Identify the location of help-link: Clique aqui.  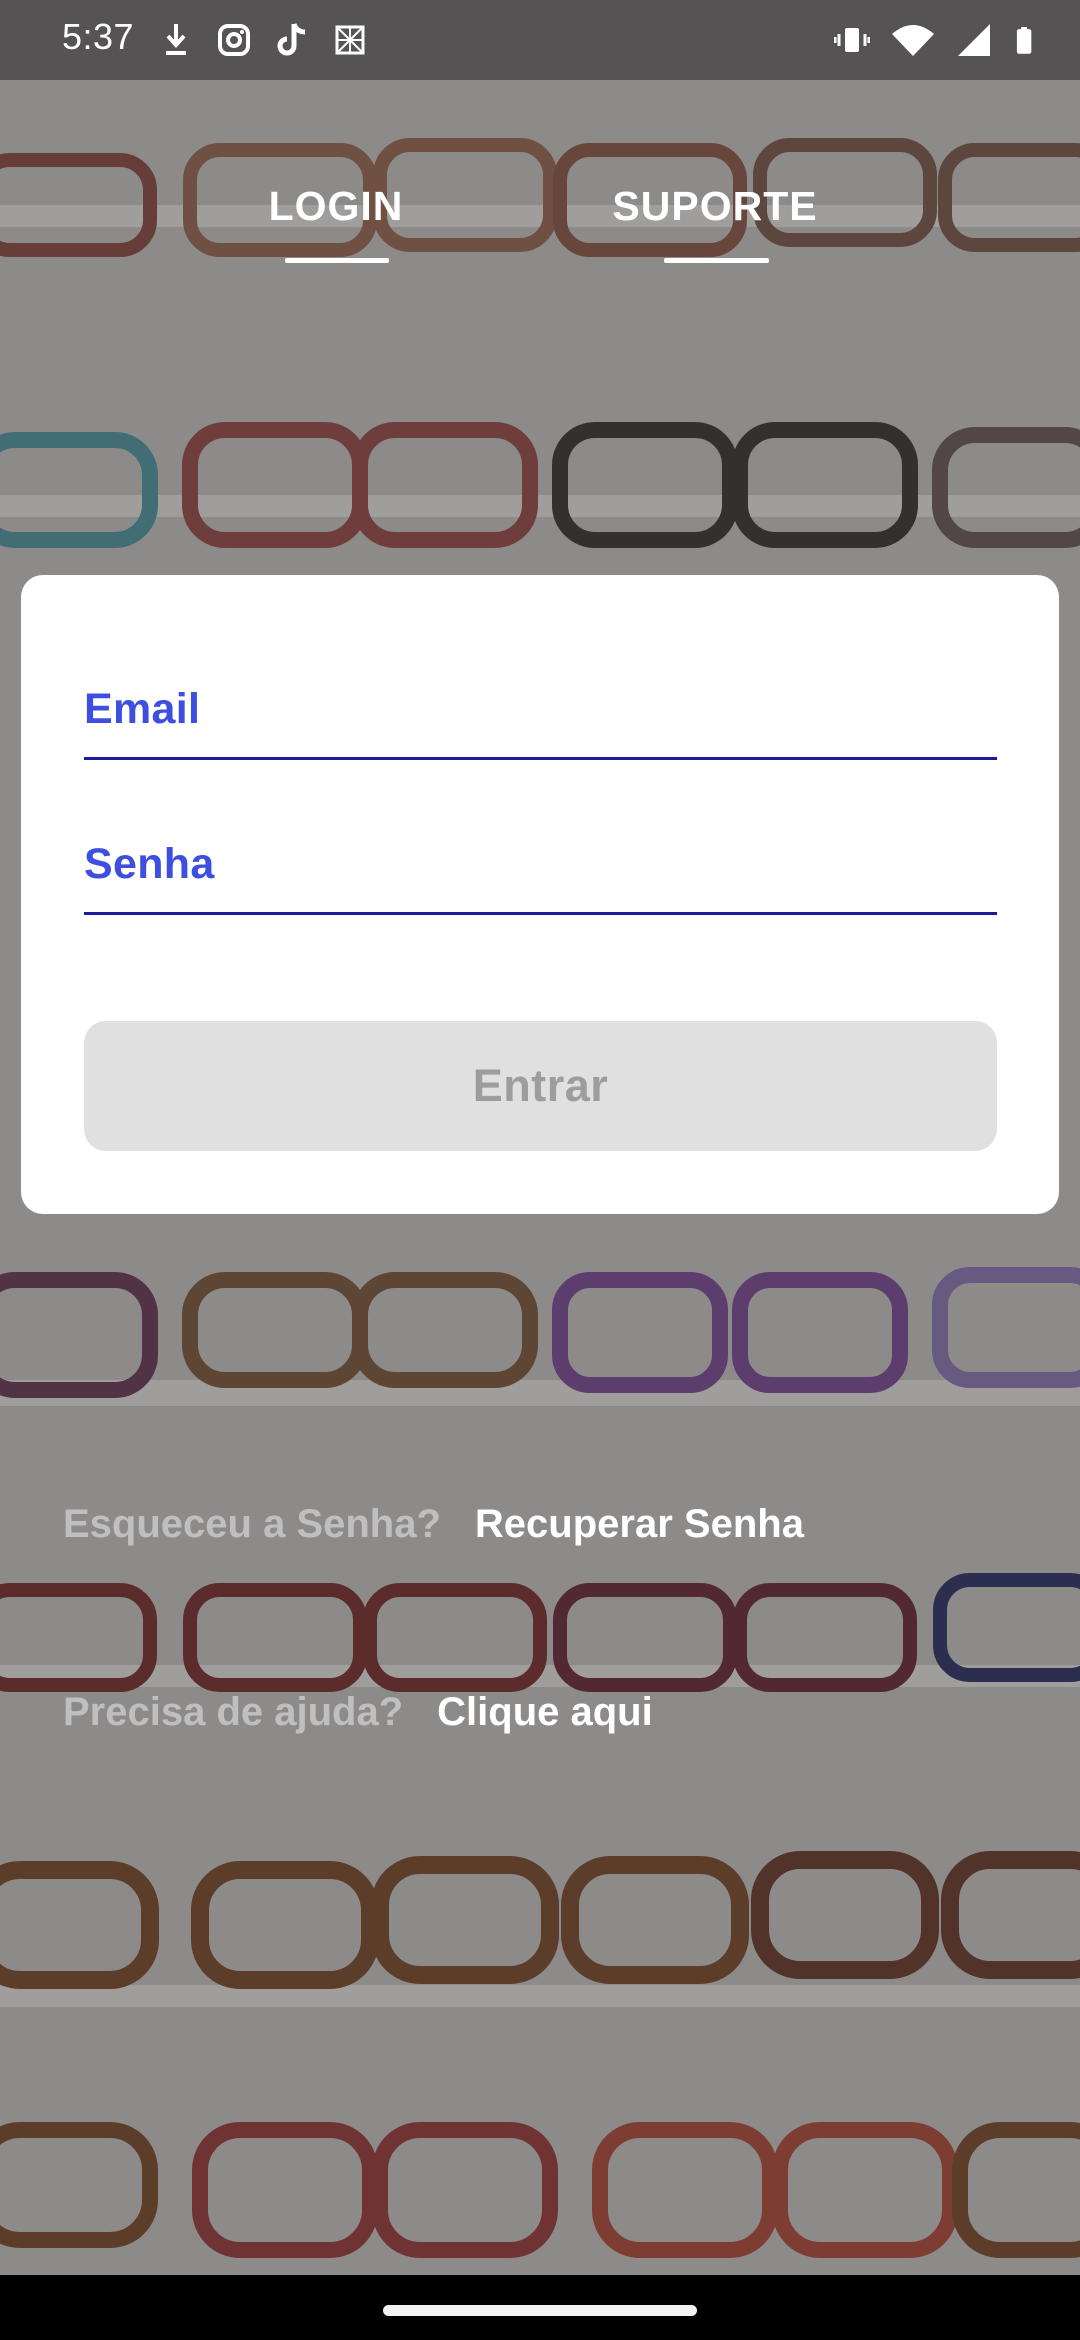
(545, 1712).